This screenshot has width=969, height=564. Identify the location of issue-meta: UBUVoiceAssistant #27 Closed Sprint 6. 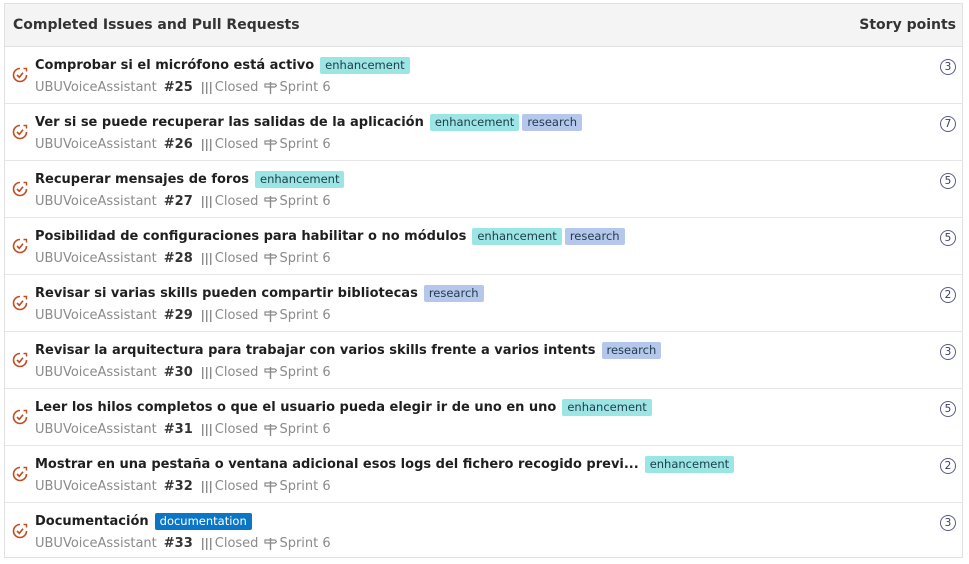
(183, 201).